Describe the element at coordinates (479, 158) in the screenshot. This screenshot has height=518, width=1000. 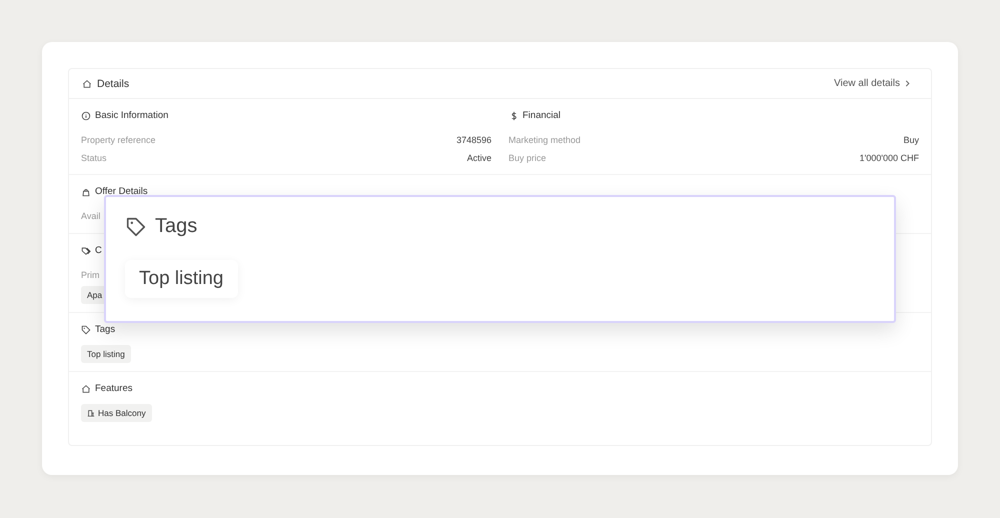
I see `field-value: Active` at that location.